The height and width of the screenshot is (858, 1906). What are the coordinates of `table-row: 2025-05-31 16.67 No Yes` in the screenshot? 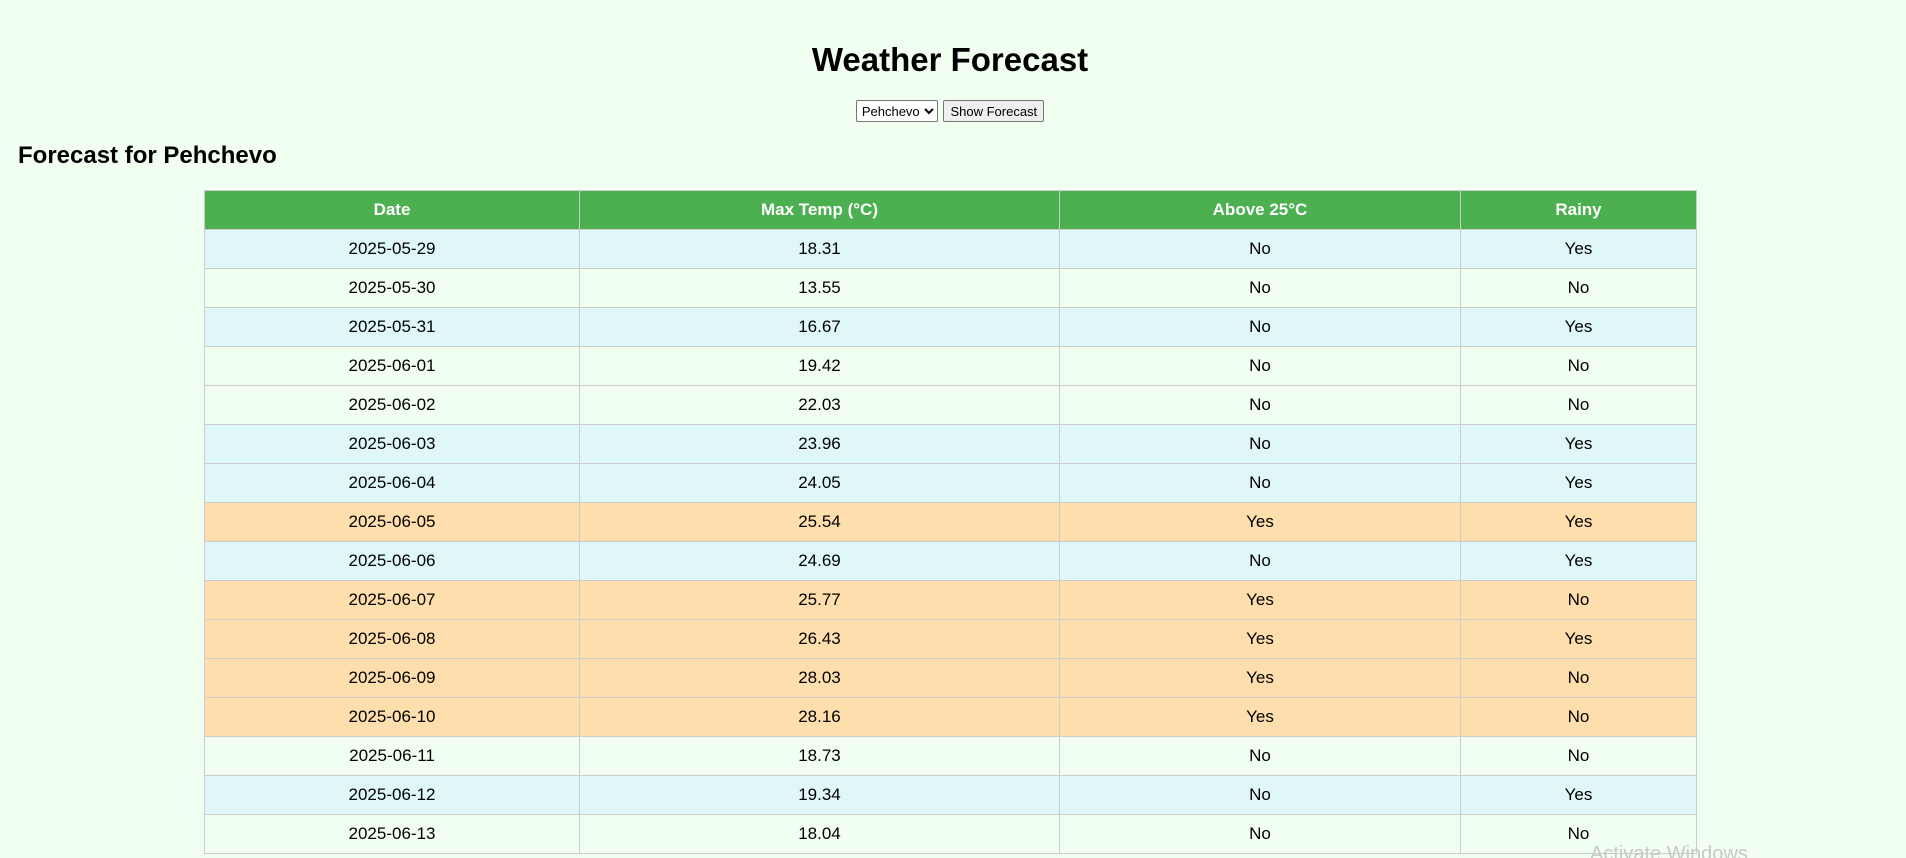 It's located at (950, 327).